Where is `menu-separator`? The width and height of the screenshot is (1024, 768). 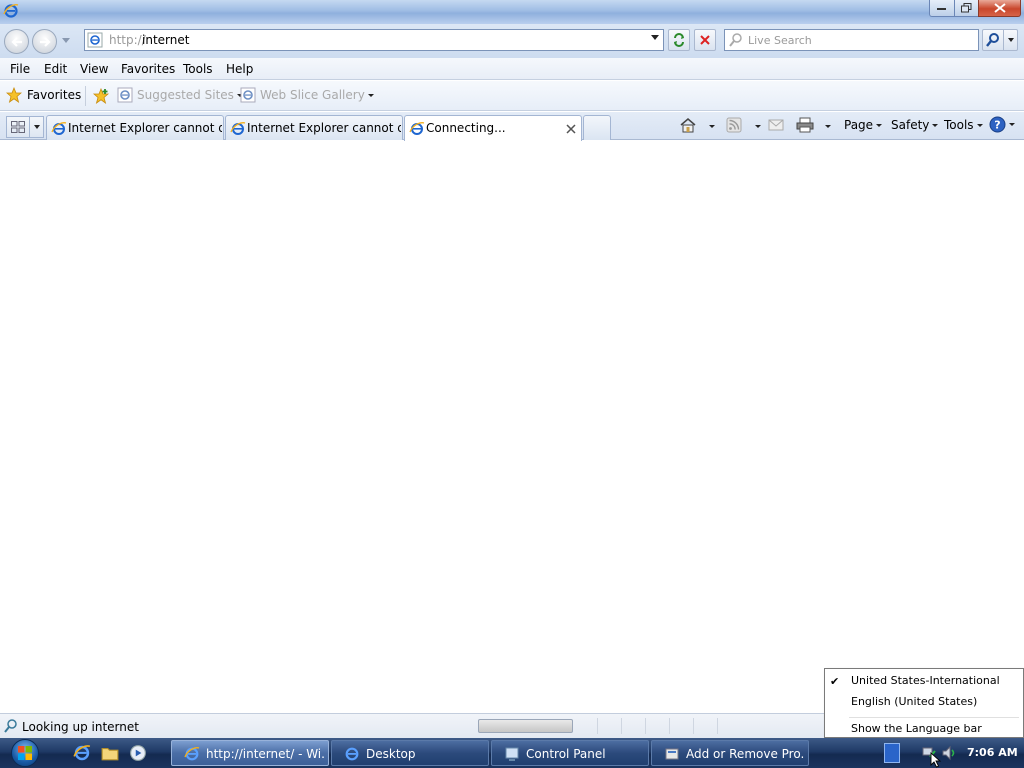
menu-separator is located at coordinates (934, 717).